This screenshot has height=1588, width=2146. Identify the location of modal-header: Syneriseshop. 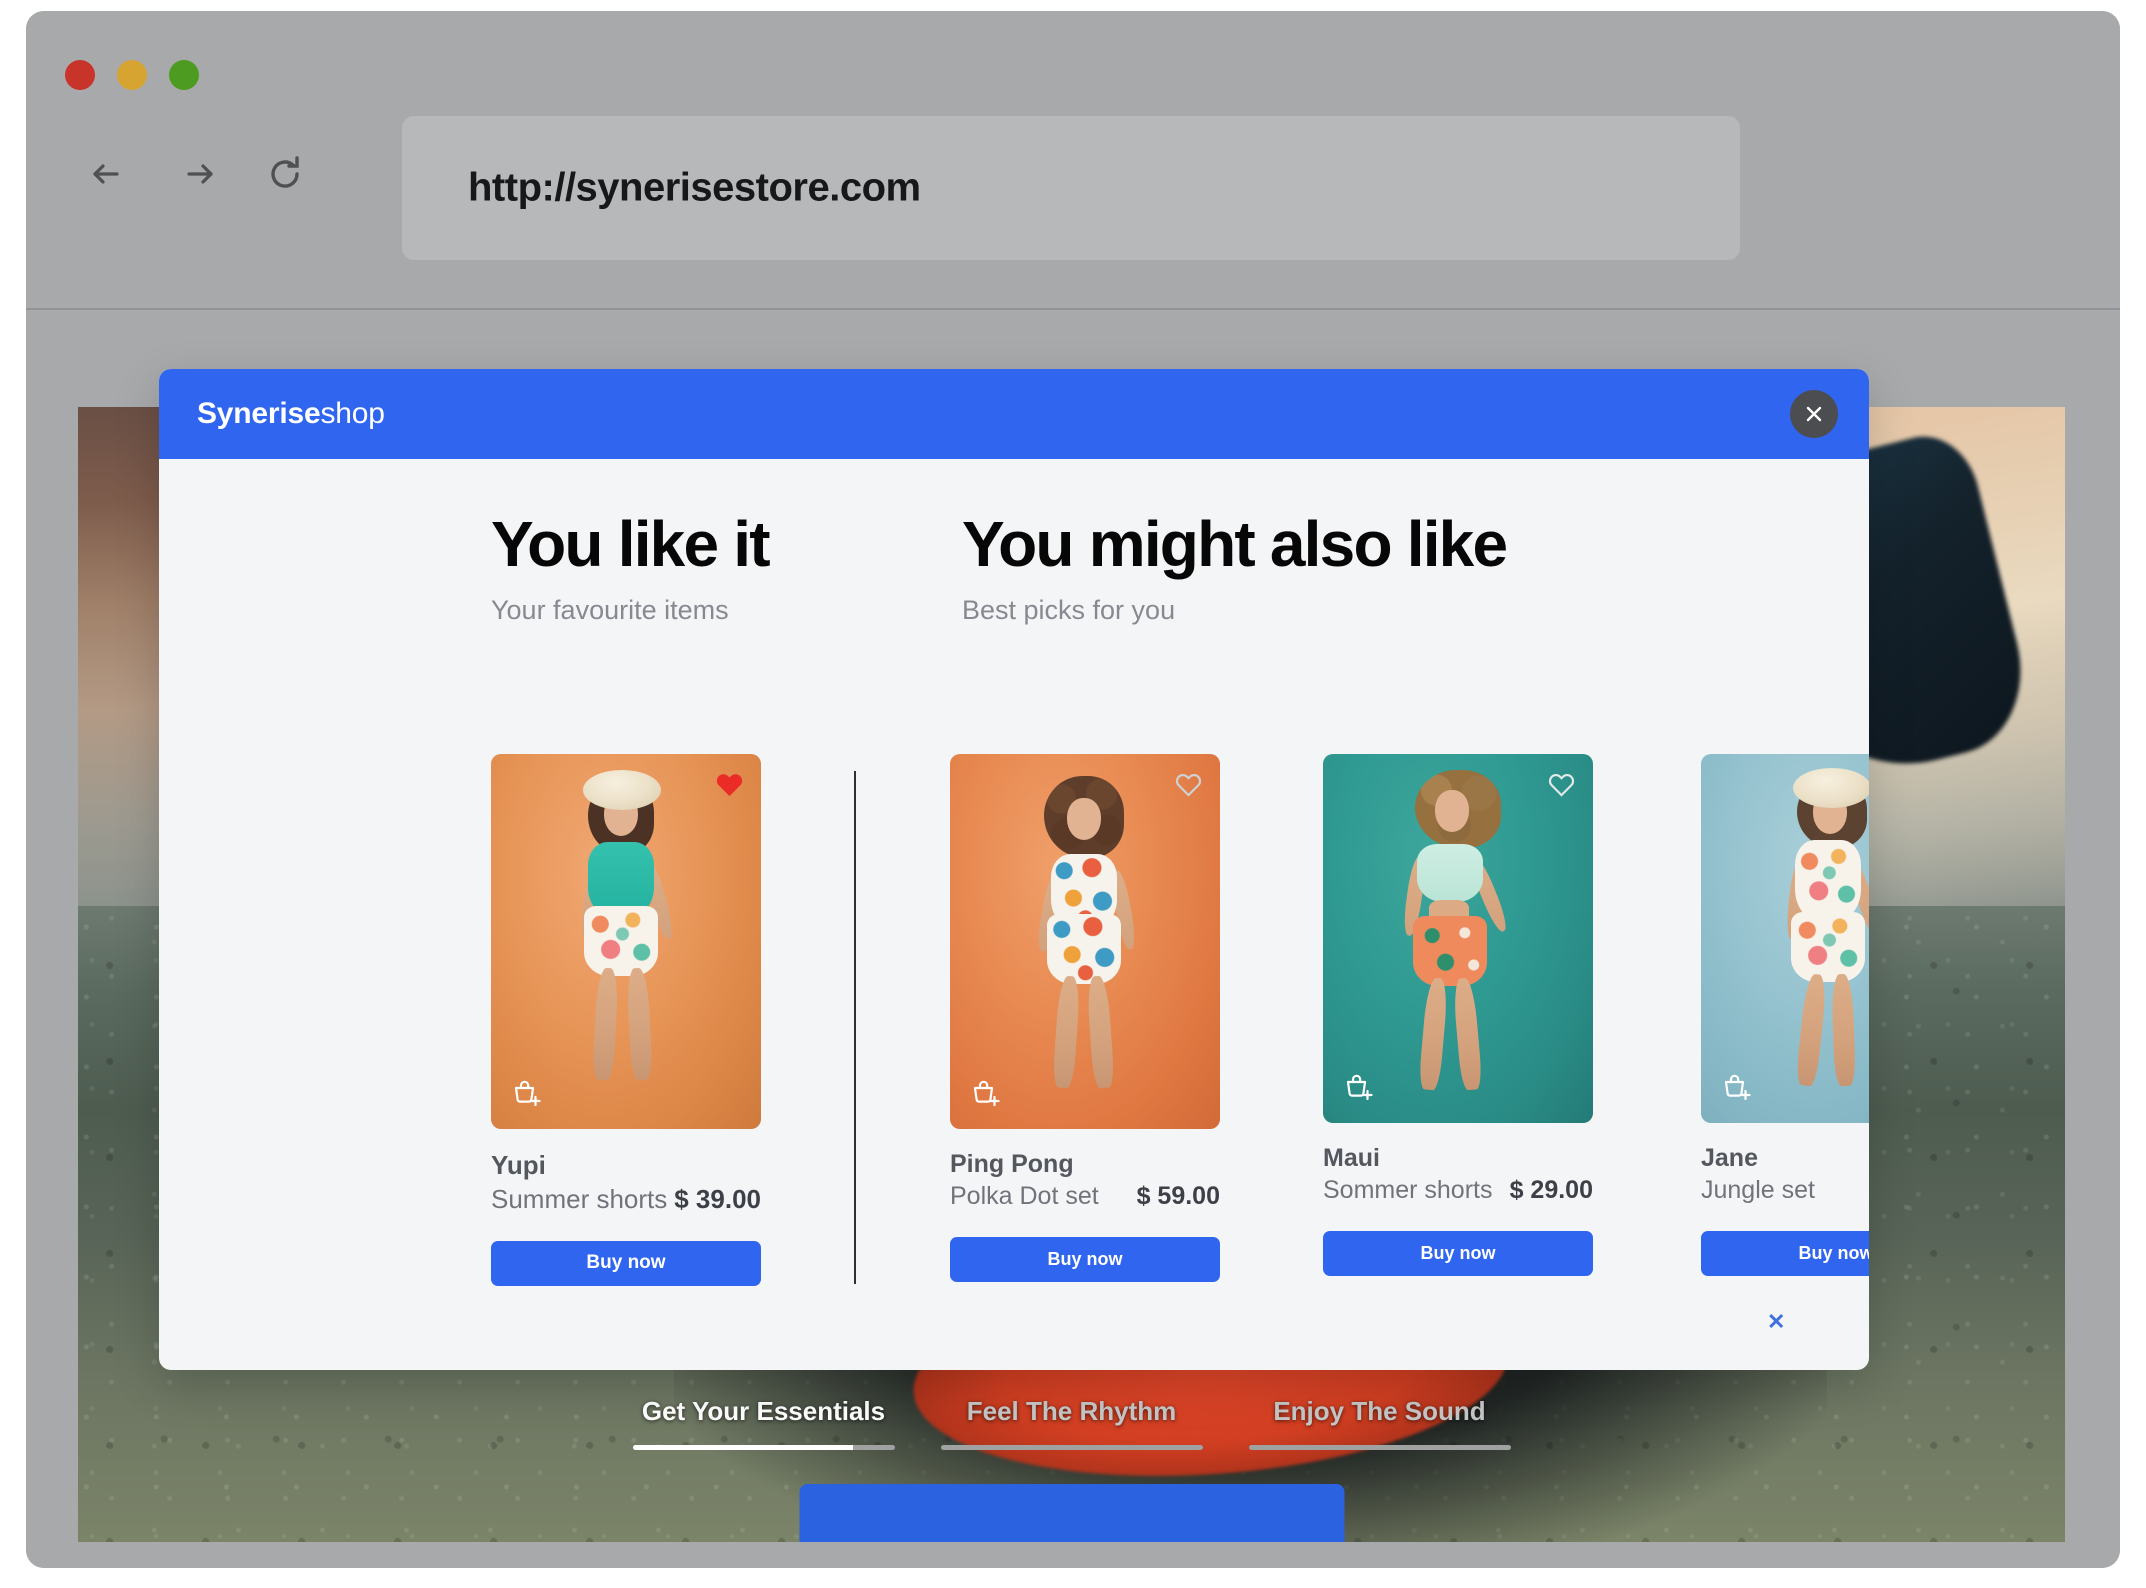
(1014, 414).